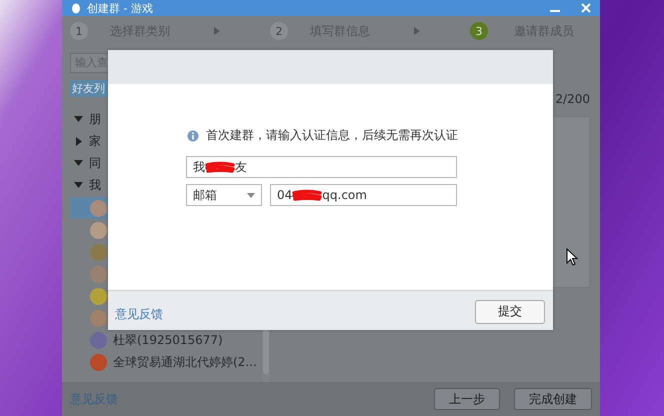  I want to click on notice-text: 首次建群，请输入认证信息，后续无需再次认证, so click(332, 135).